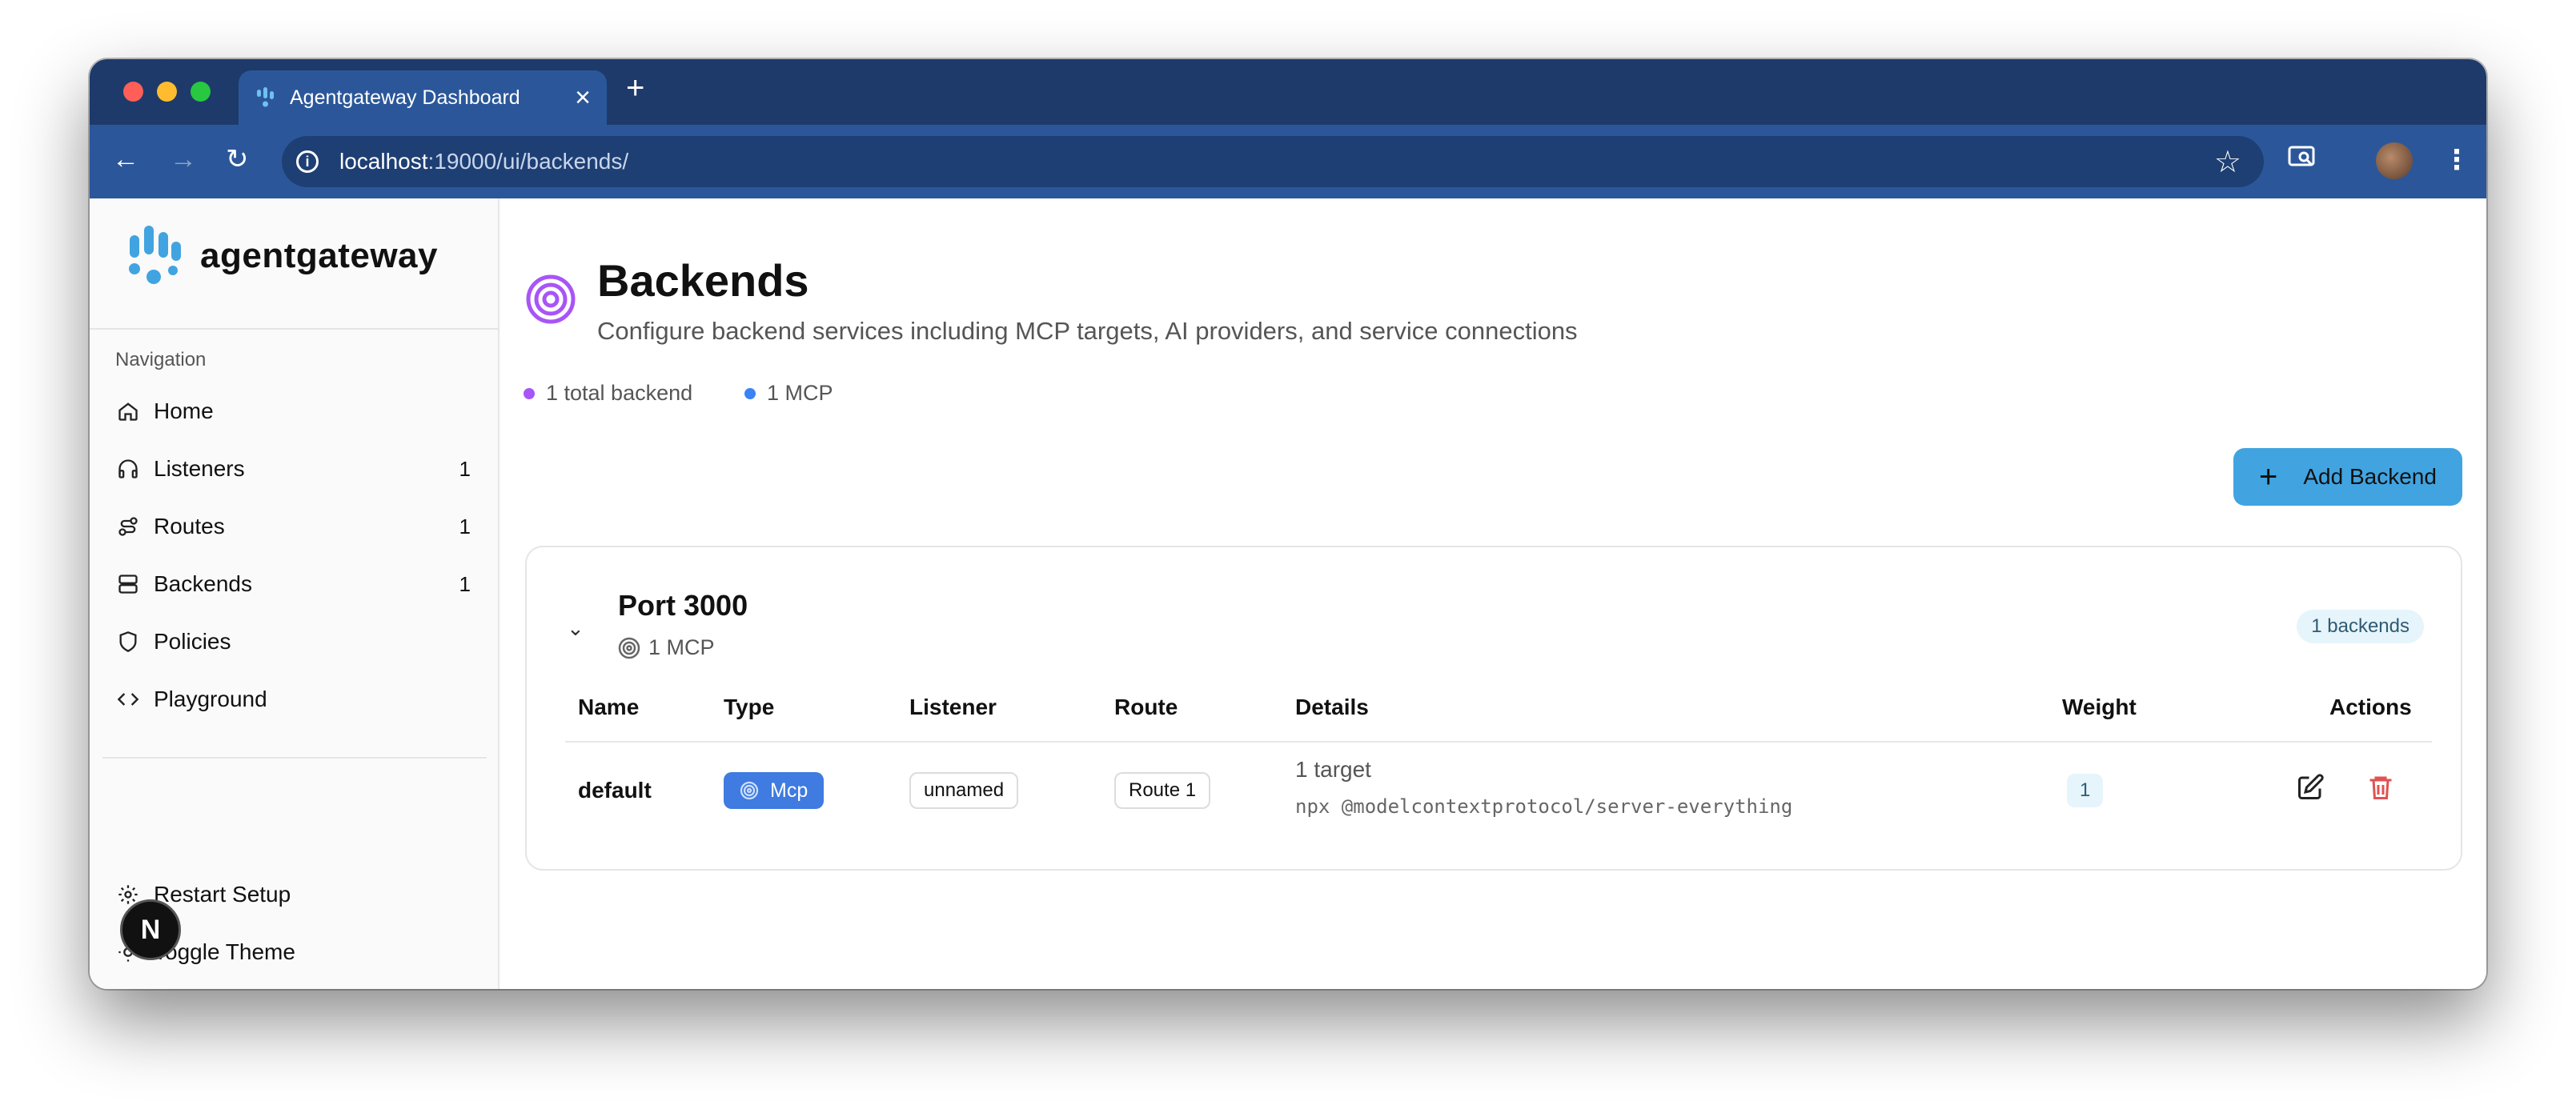  I want to click on cast-search-icon, so click(2302, 160).